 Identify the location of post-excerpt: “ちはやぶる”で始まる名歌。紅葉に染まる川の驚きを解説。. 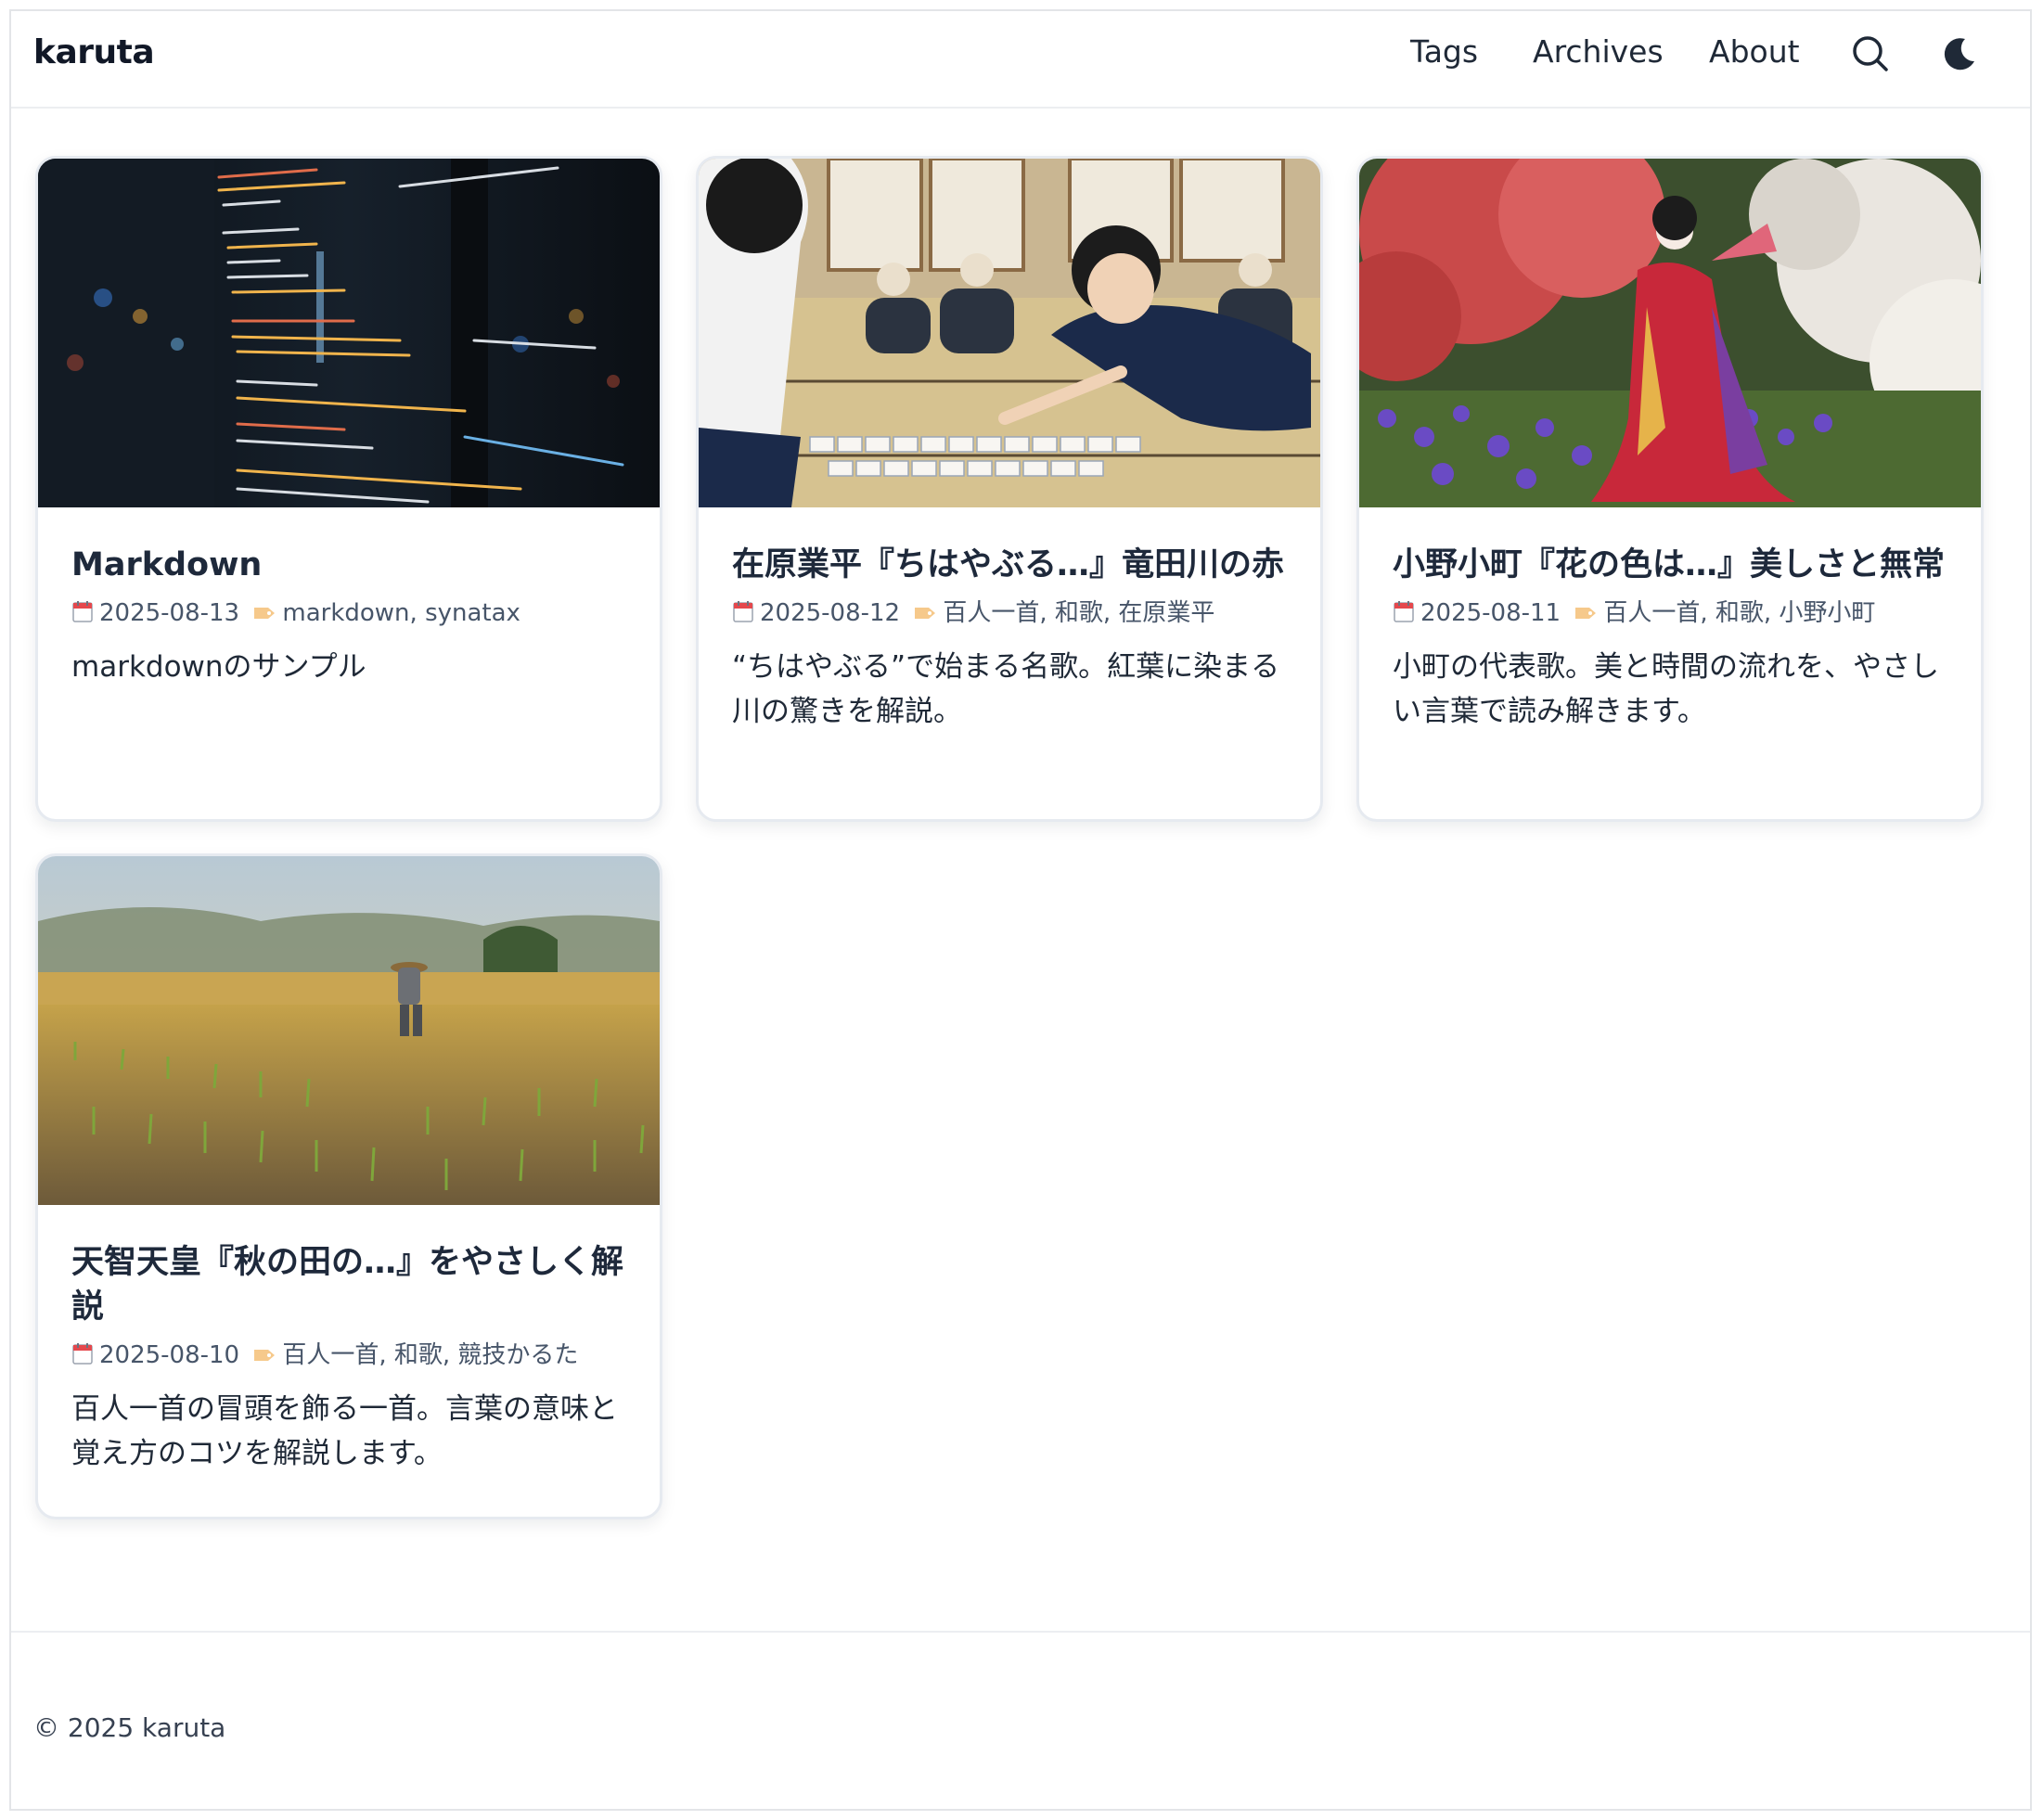
(1006, 689).